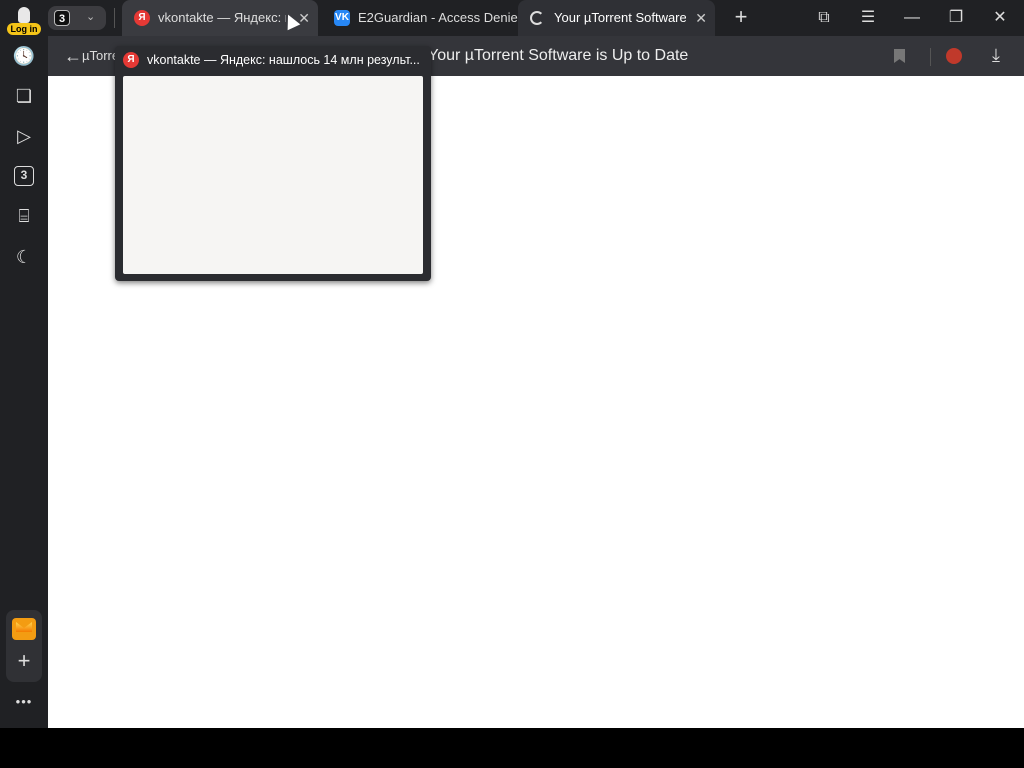 The width and height of the screenshot is (1024, 768). Describe the element at coordinates (954, 56) in the screenshot. I see `extension-icon` at that location.